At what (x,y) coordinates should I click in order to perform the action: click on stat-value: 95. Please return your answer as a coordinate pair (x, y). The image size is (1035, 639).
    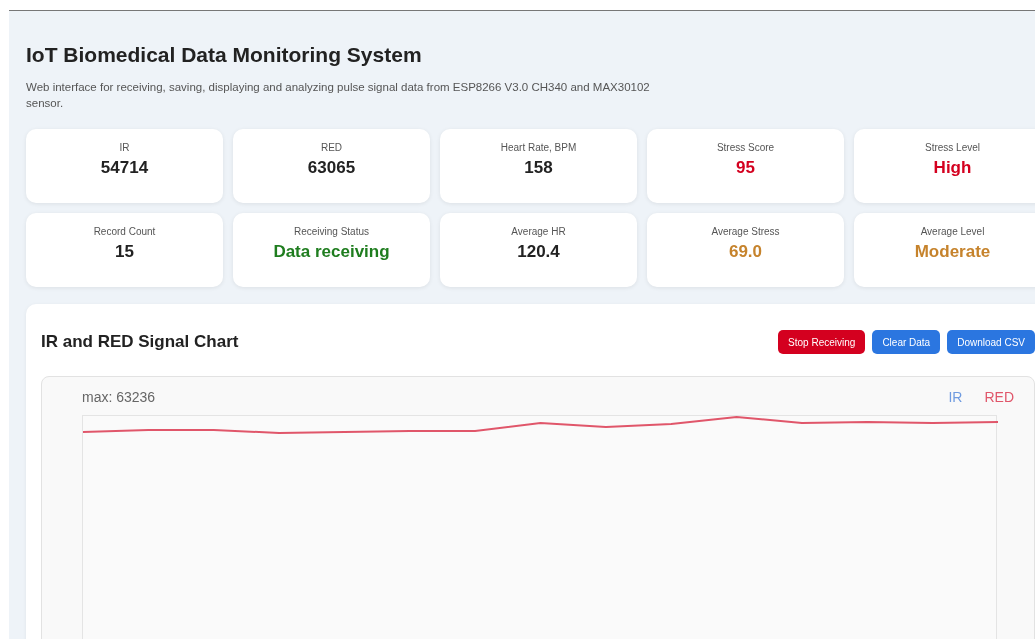
    Looking at the image, I should click on (745, 168).